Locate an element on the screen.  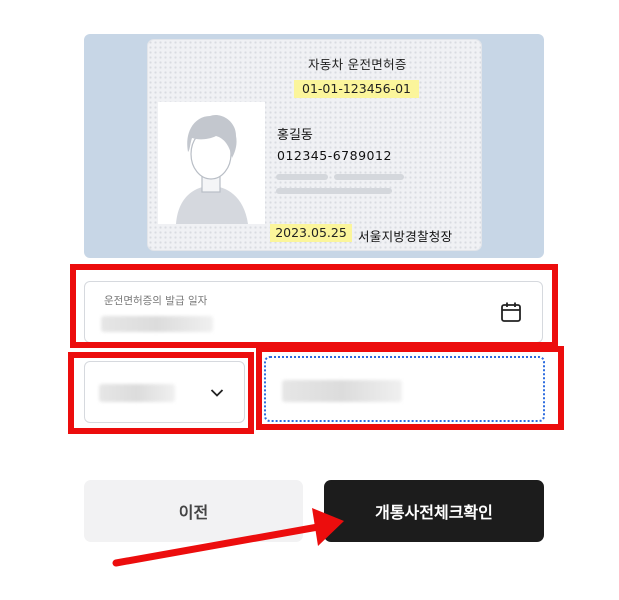
license-photo is located at coordinates (211, 163).